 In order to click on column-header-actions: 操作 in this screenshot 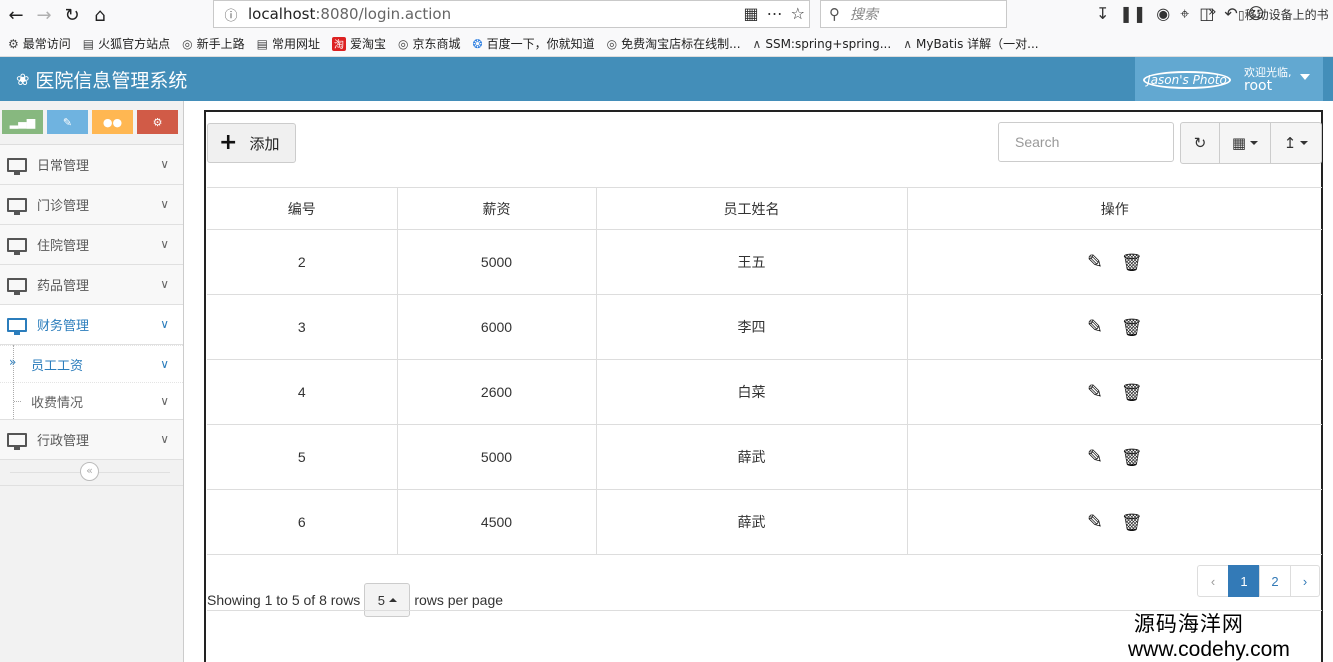, I will do `click(1114, 208)`.